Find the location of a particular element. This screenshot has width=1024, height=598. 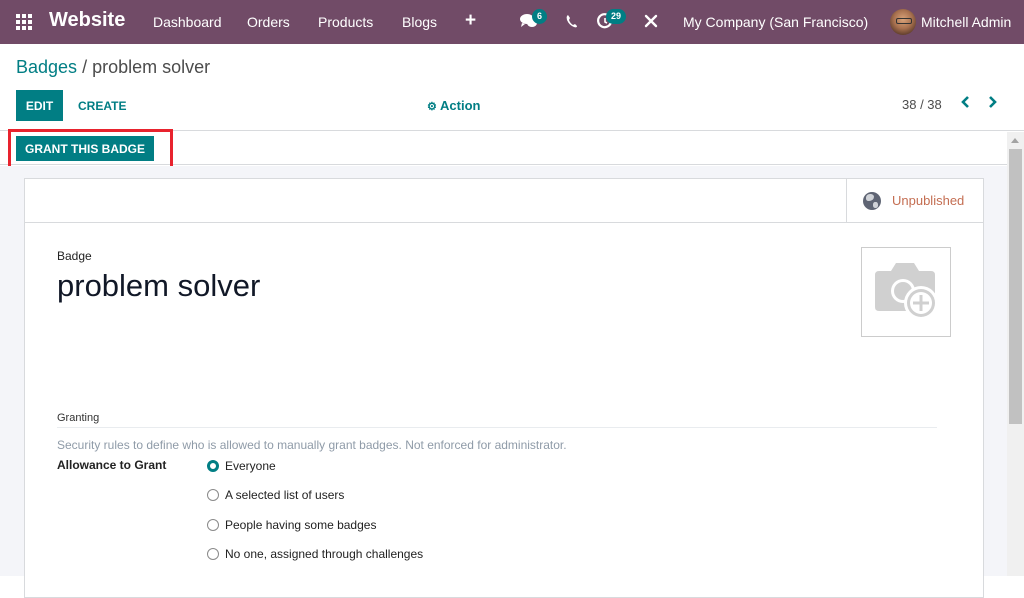

badge-image-upload is located at coordinates (906, 292).